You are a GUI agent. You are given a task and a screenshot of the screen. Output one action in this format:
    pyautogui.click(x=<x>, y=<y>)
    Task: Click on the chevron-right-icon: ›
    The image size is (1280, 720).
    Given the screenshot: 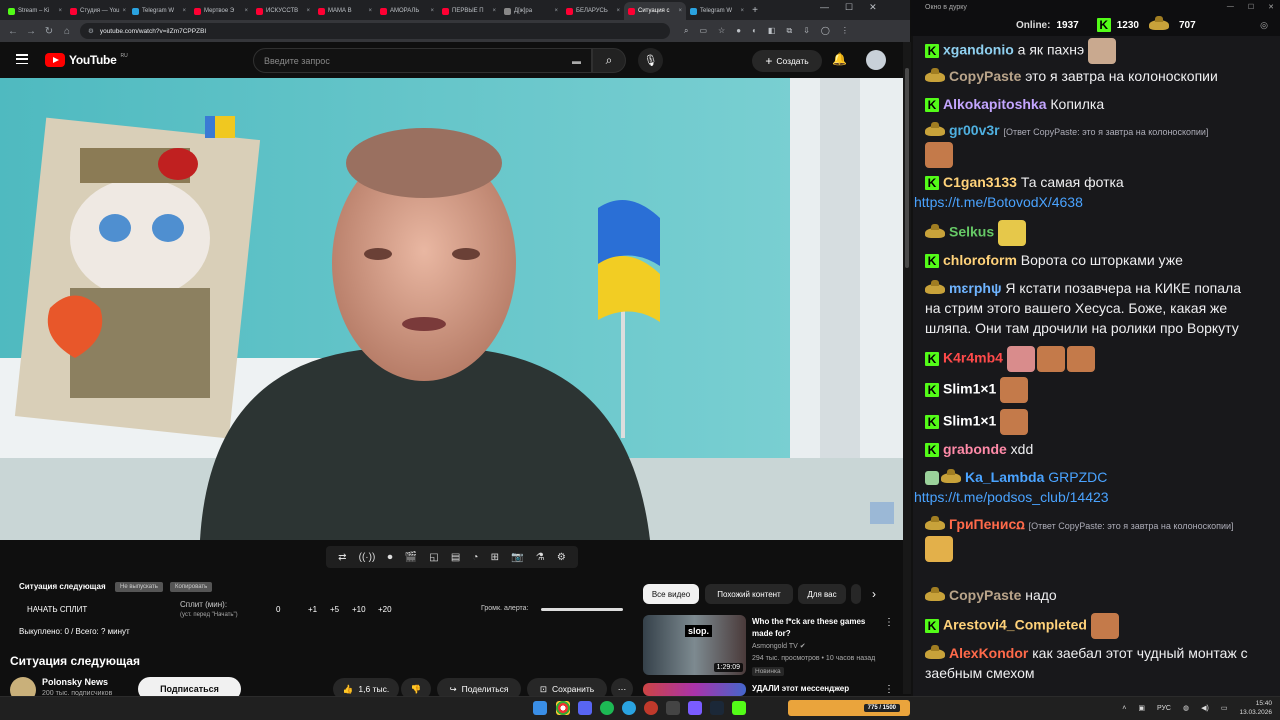 What is the action you would take?
    pyautogui.click(x=874, y=594)
    